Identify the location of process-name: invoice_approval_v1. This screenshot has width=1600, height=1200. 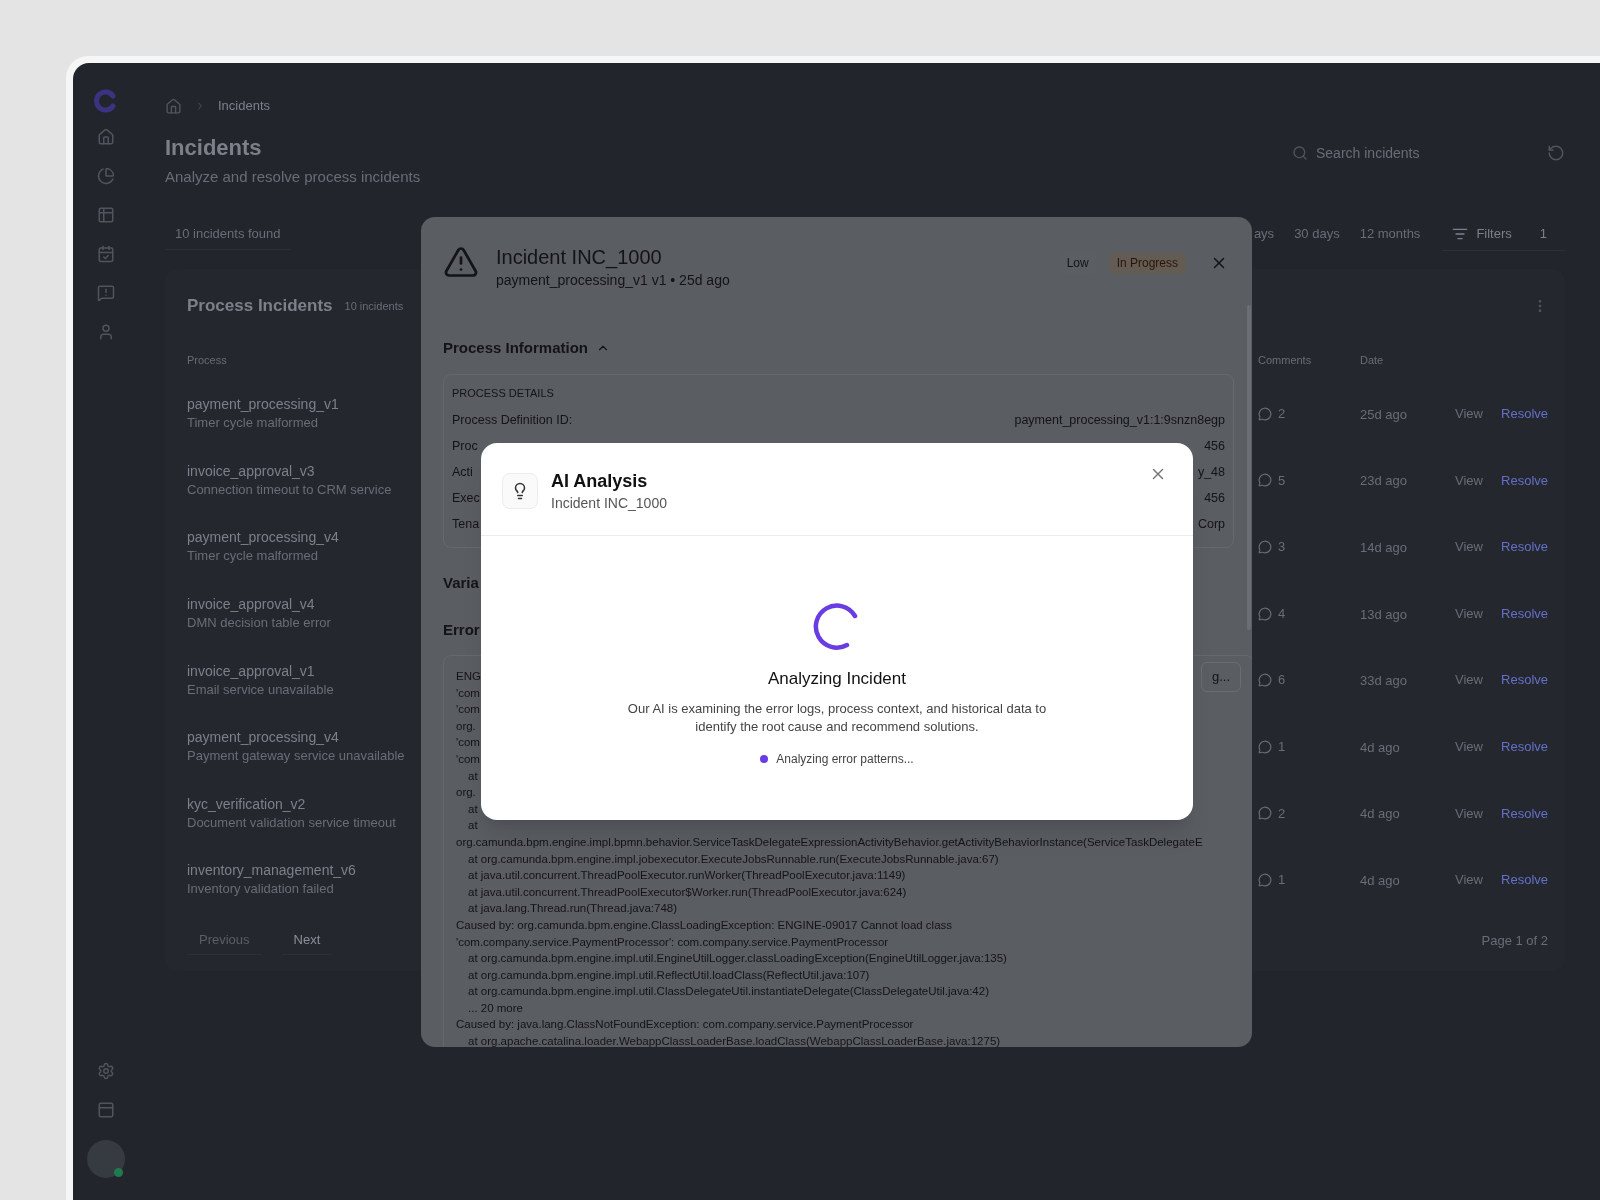
(251, 671).